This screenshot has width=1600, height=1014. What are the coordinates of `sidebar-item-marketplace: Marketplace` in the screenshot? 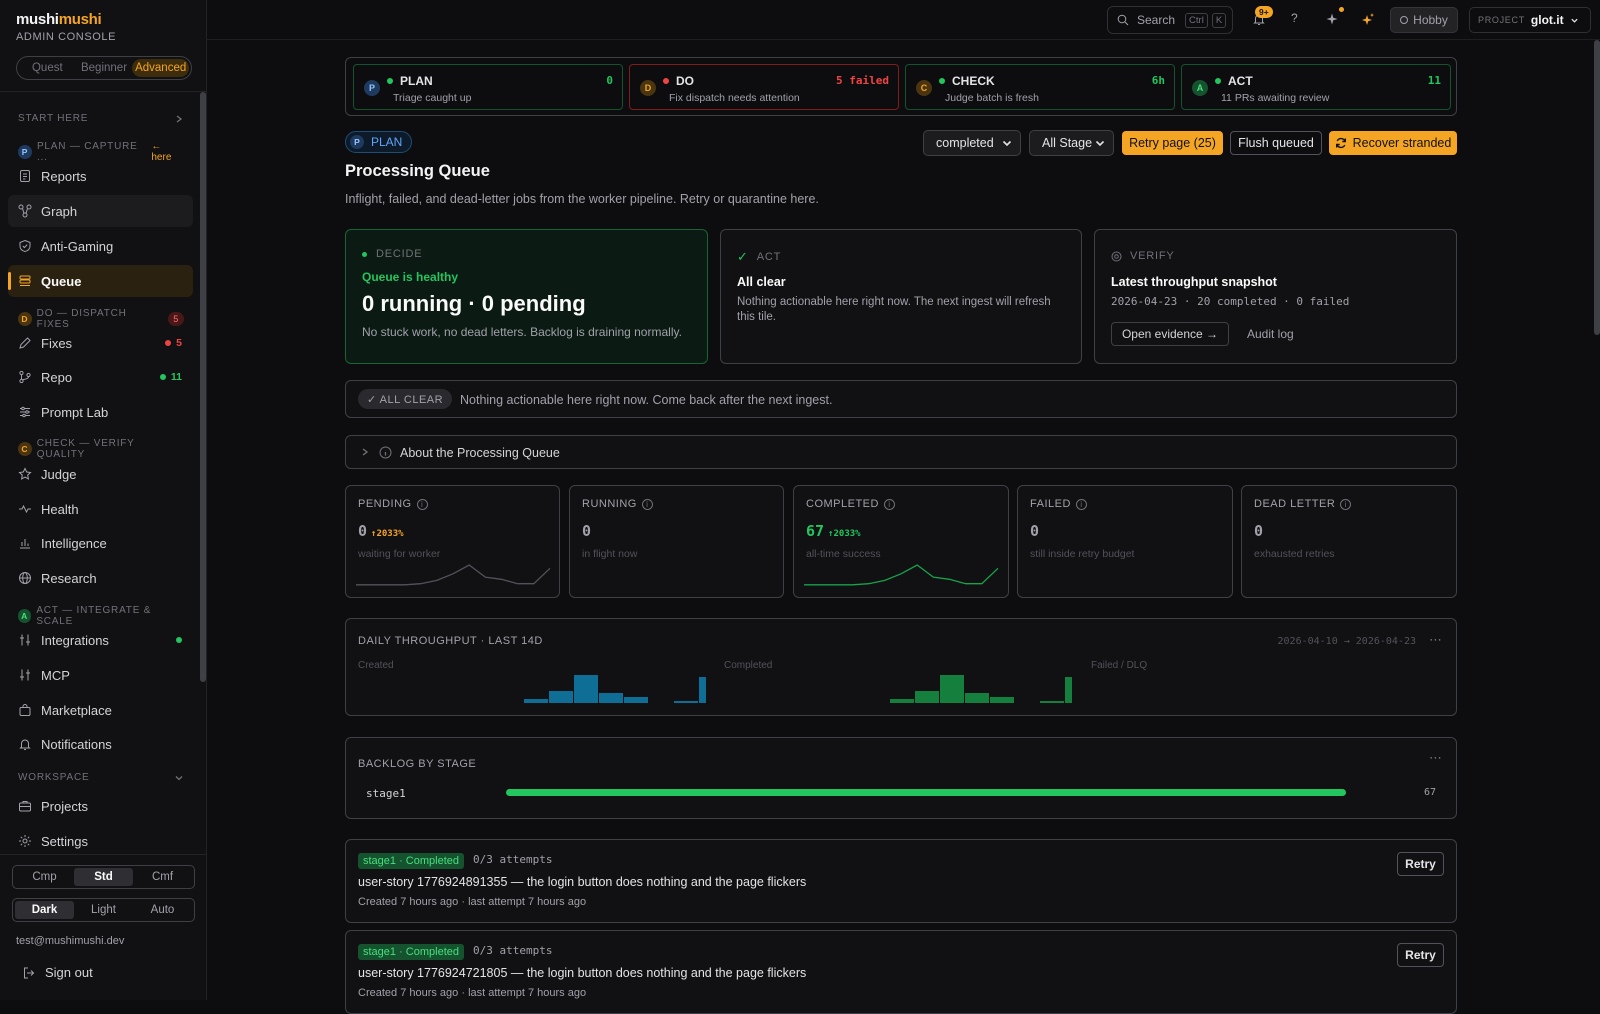 It's located at (100, 710).